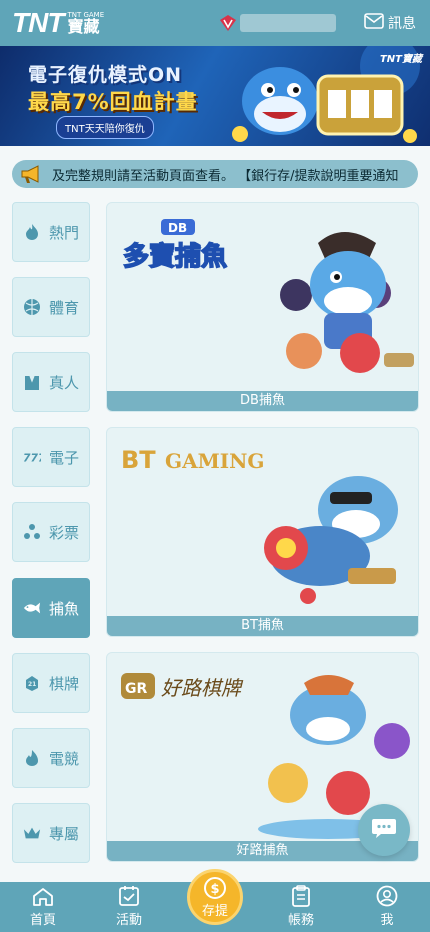  What do you see at coordinates (301, 896) in the screenshot?
I see `clipboard-icon` at bounding box center [301, 896].